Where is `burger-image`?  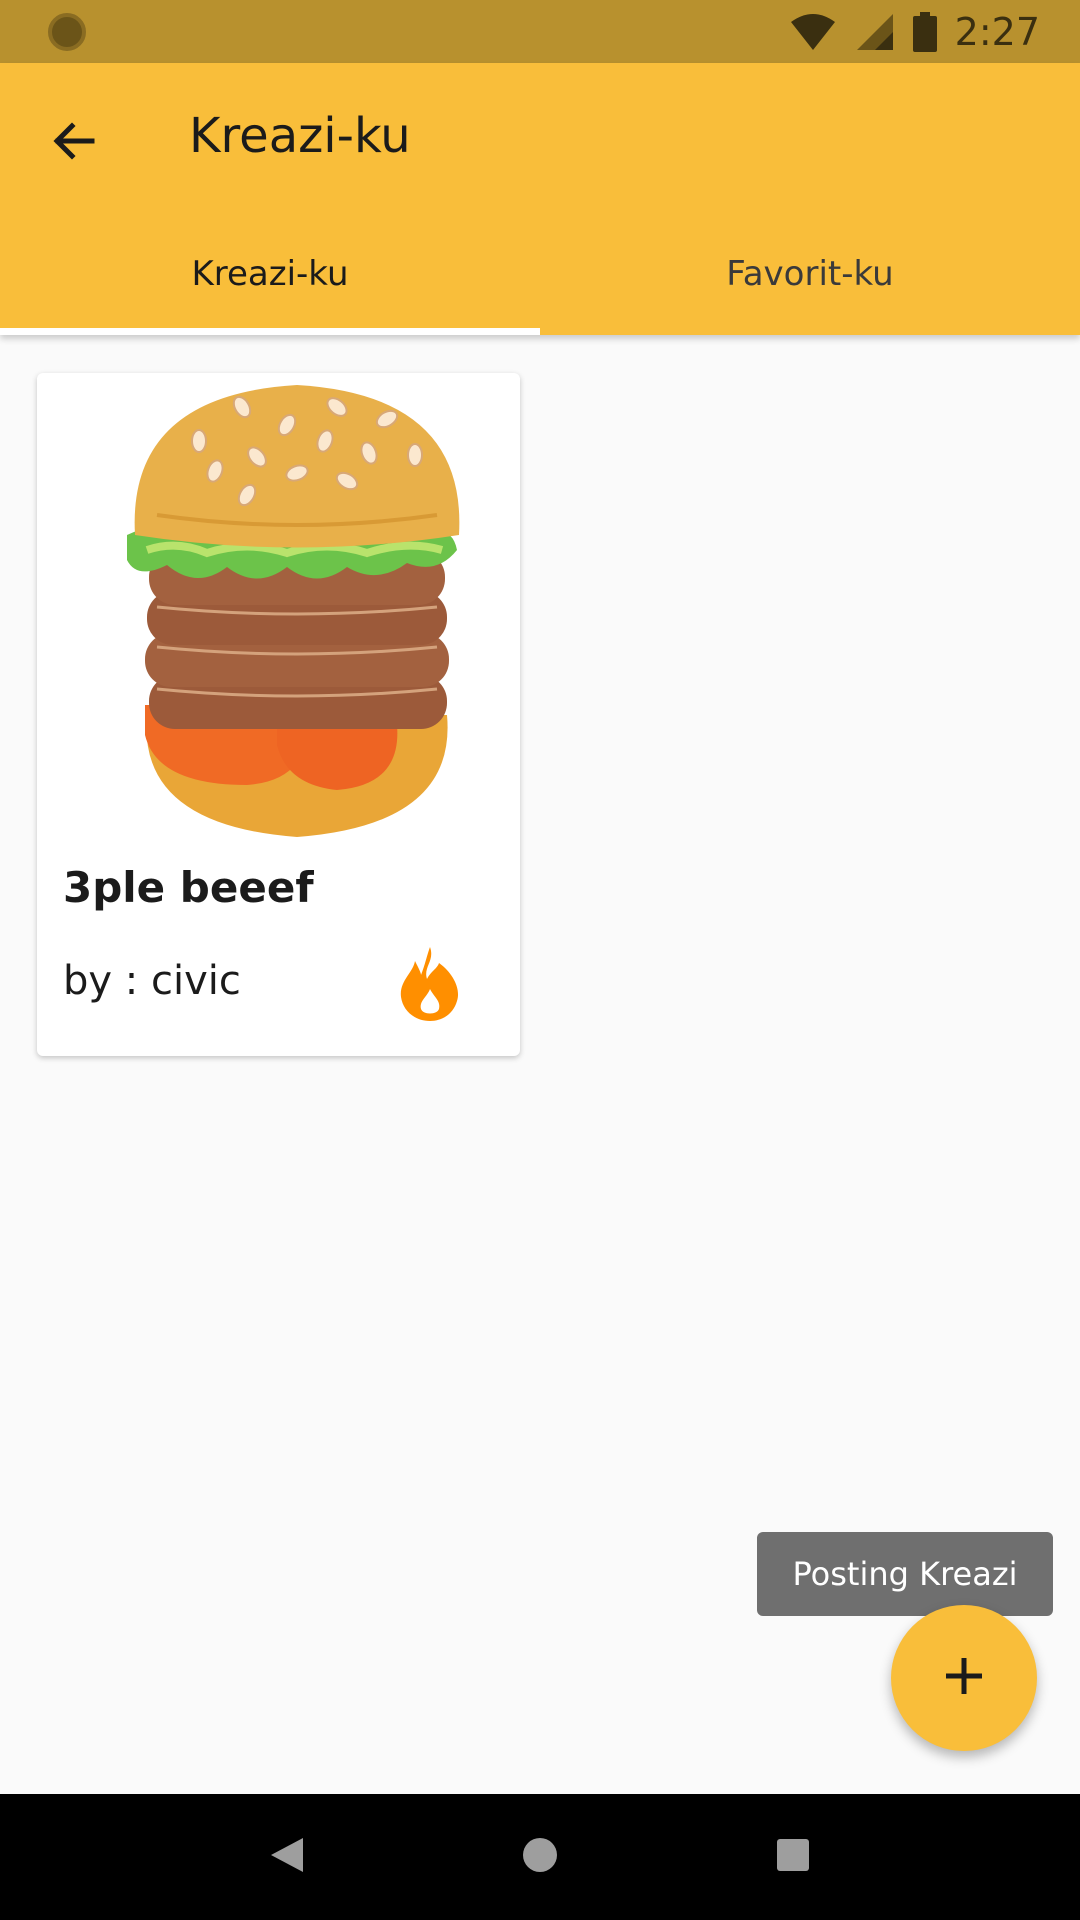 burger-image is located at coordinates (297, 615).